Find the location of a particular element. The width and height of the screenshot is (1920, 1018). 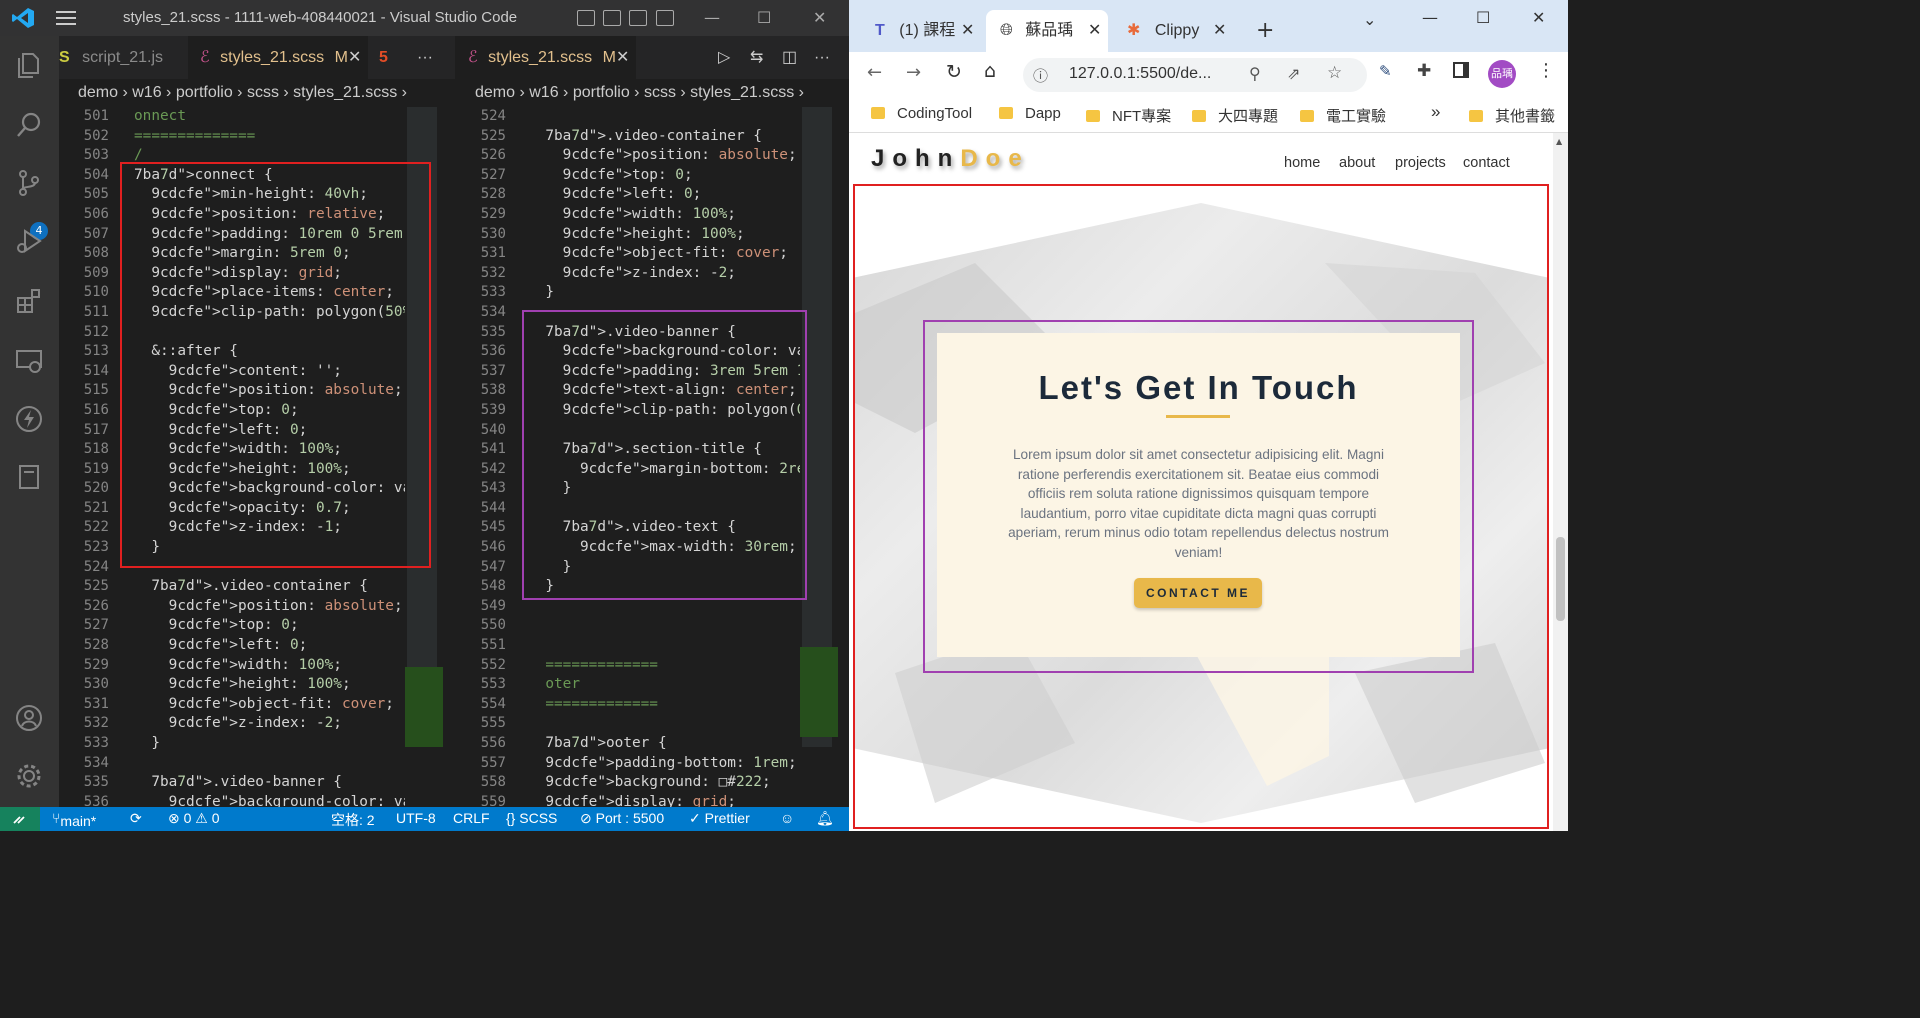

scrollbar-thumb is located at coordinates (1560, 579).